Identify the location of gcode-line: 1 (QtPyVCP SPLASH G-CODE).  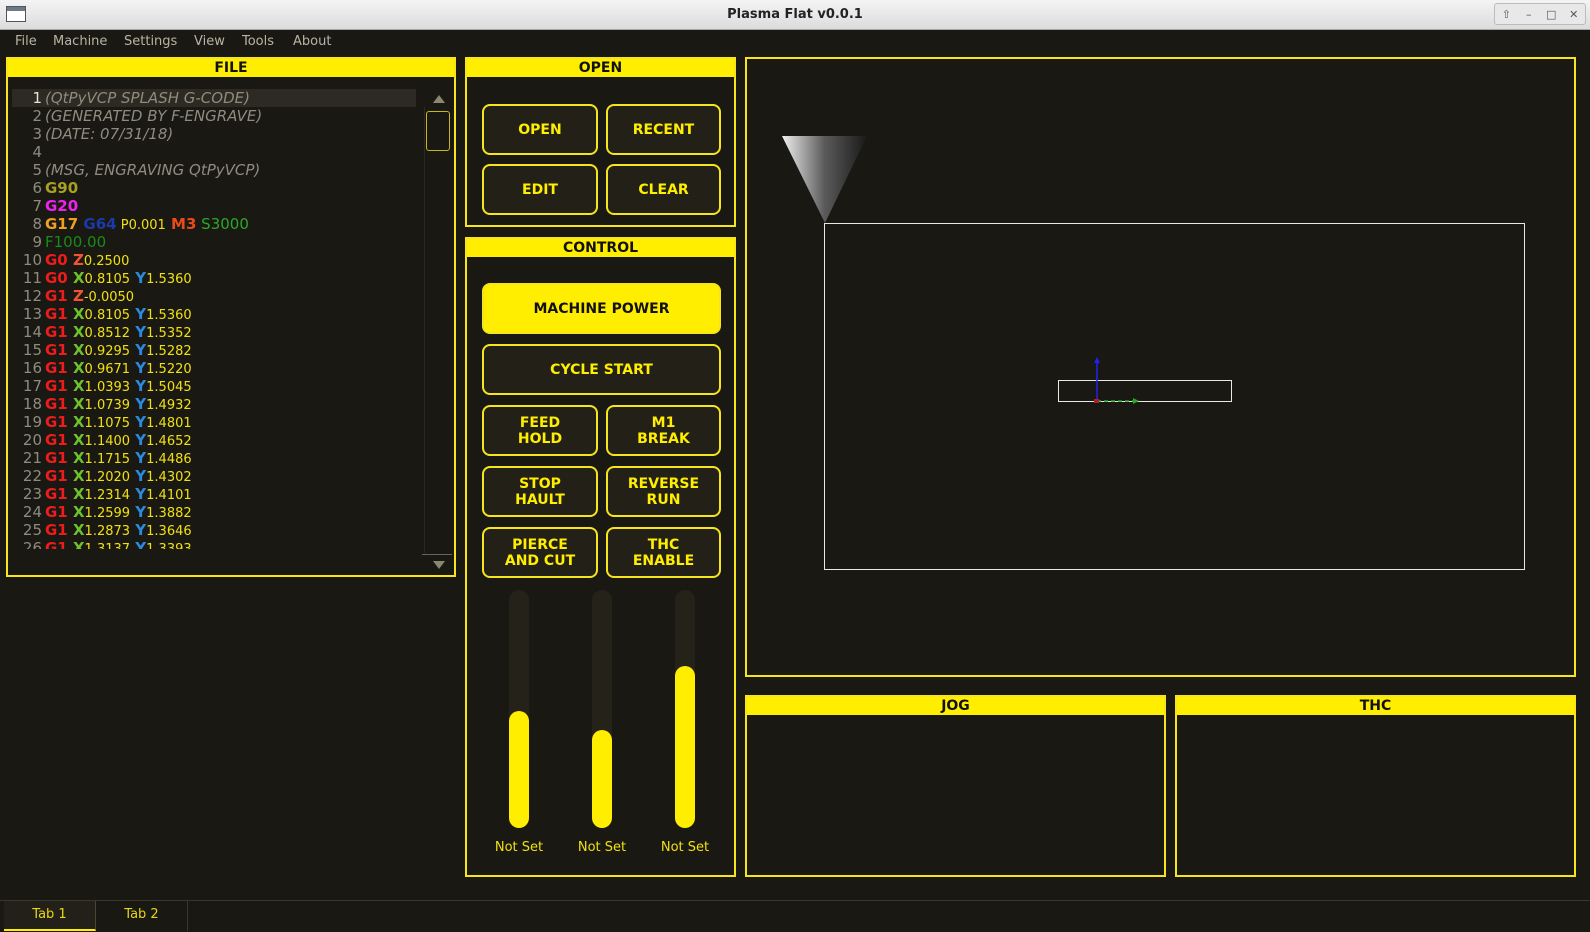
(214, 98).